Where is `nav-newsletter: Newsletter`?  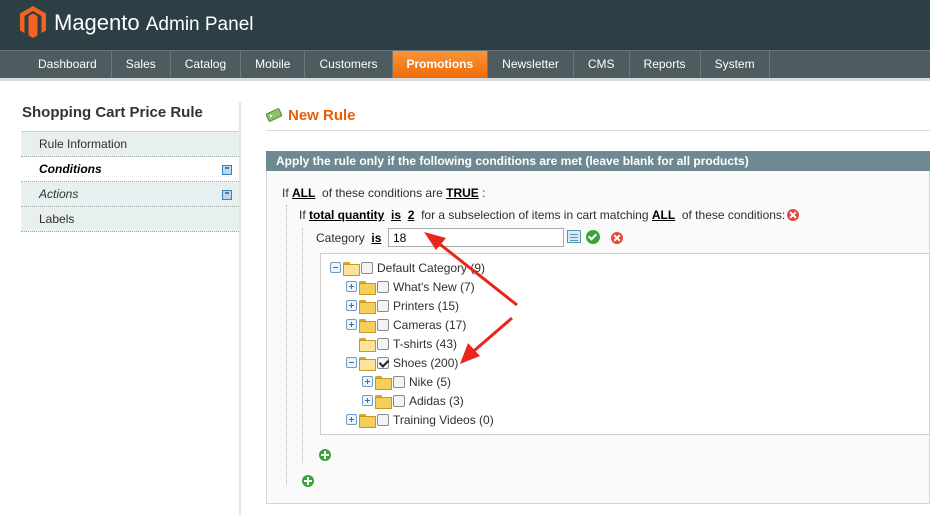
nav-newsletter: Newsletter is located at coordinates (531, 64).